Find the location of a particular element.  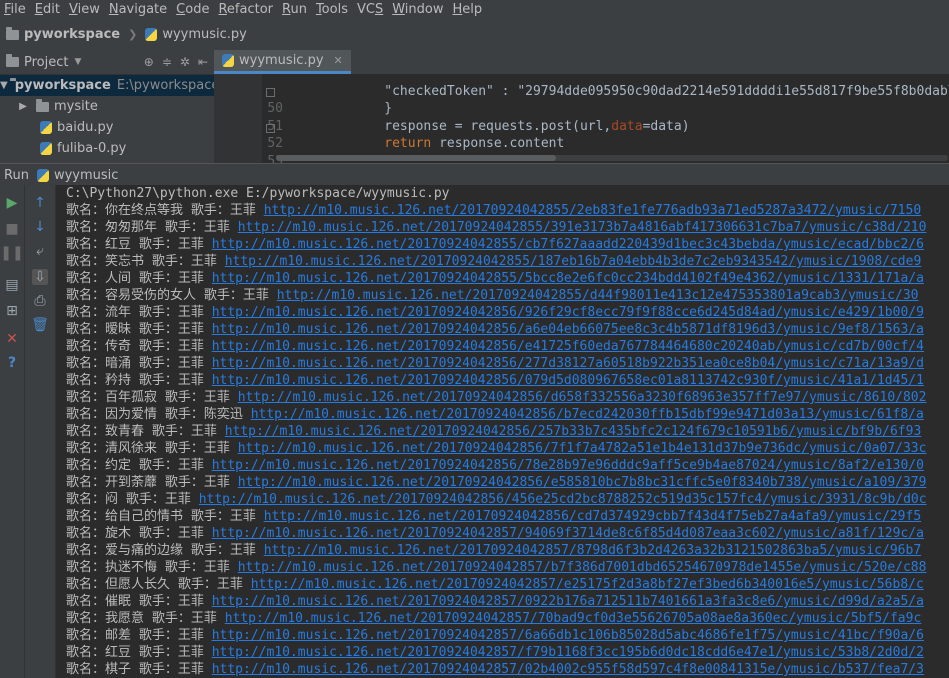

arrow-down-icon: ↓ is located at coordinates (40, 227).